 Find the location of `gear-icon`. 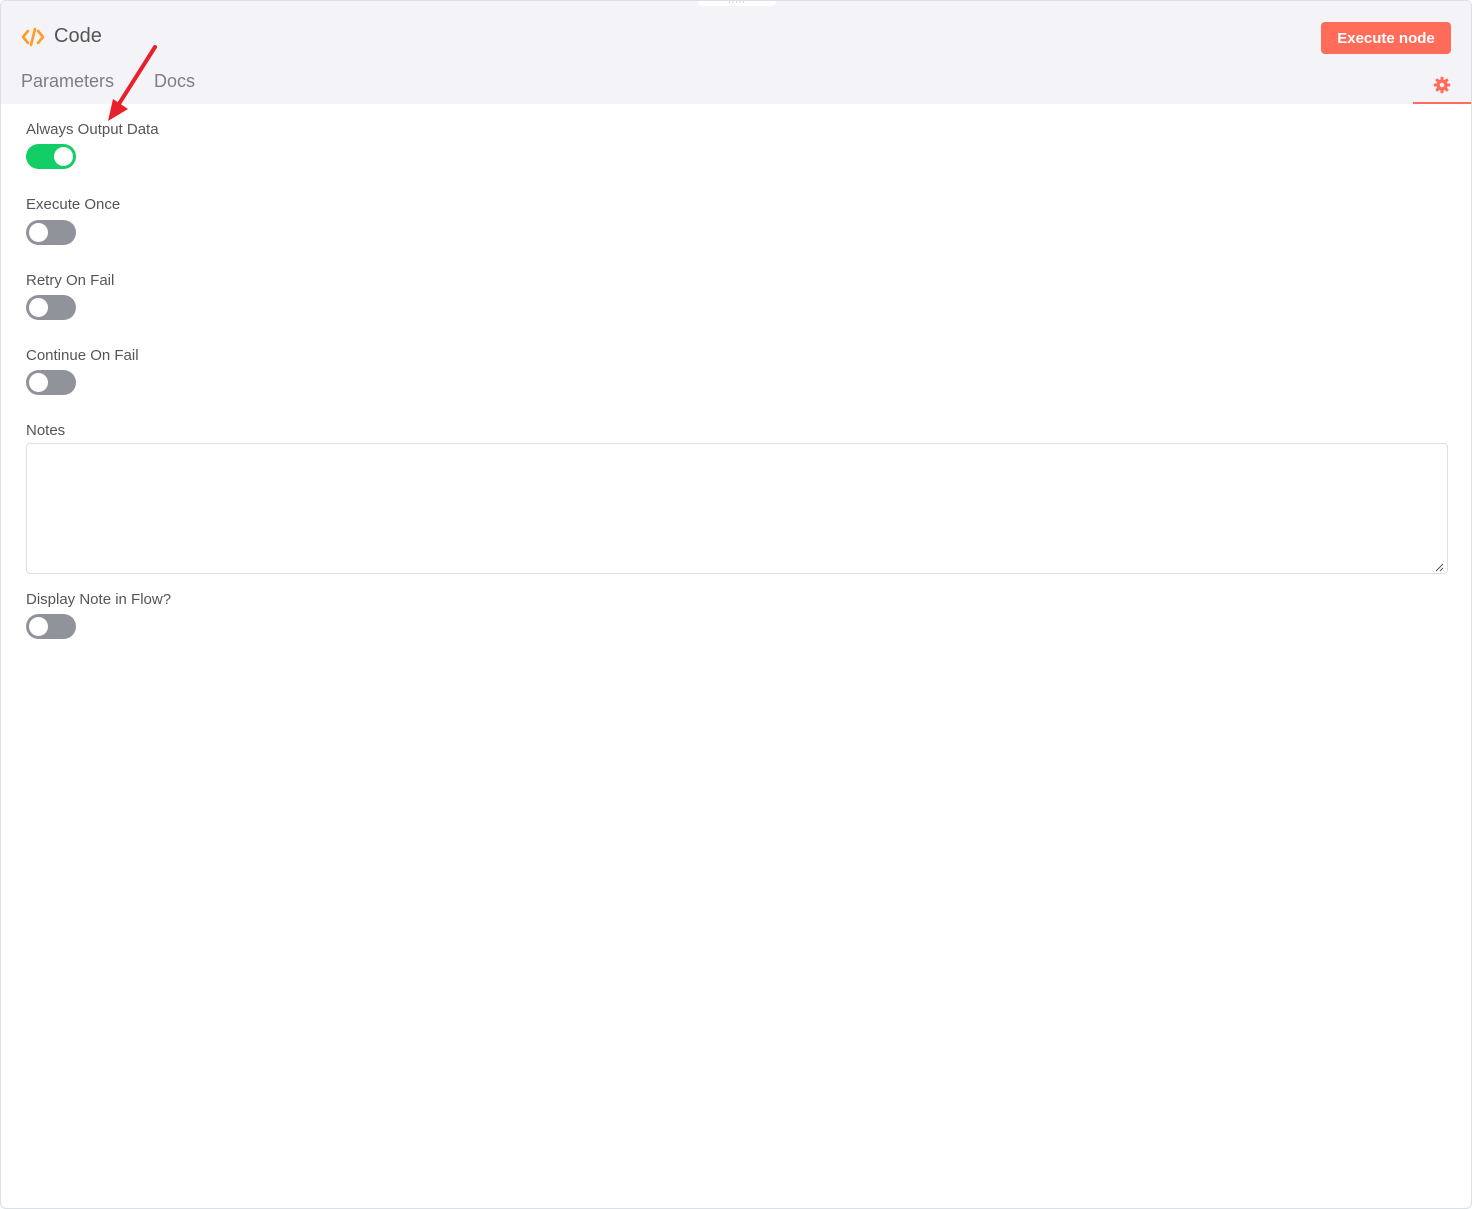

gear-icon is located at coordinates (1442, 84).